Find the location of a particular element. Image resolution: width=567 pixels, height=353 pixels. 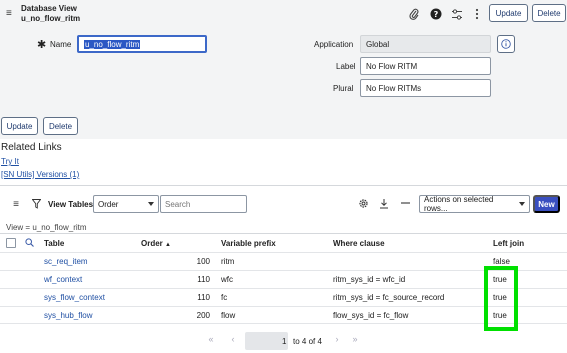

actions-chevron-down-icon is located at coordinates (522, 204).